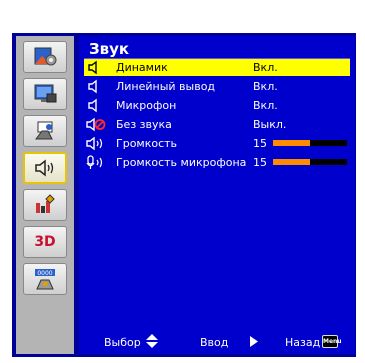 The width and height of the screenshot is (365, 363). I want to click on row-value: Выкл., so click(270, 124).